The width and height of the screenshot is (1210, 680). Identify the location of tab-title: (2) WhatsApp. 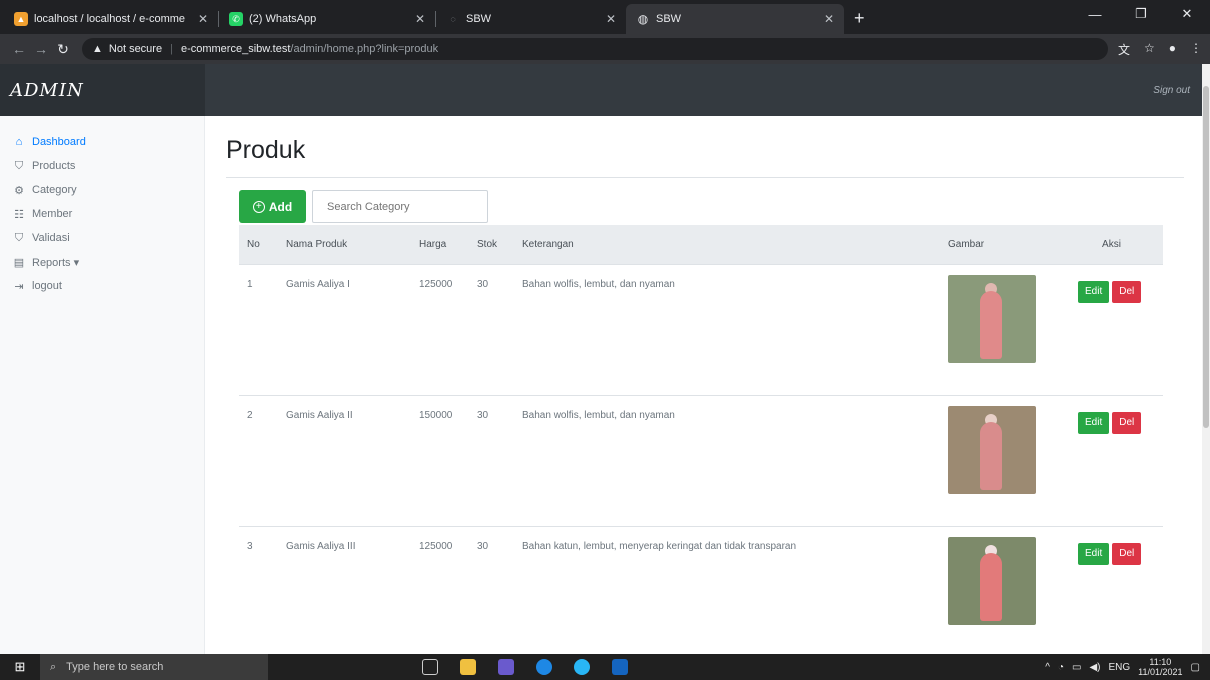
(283, 19).